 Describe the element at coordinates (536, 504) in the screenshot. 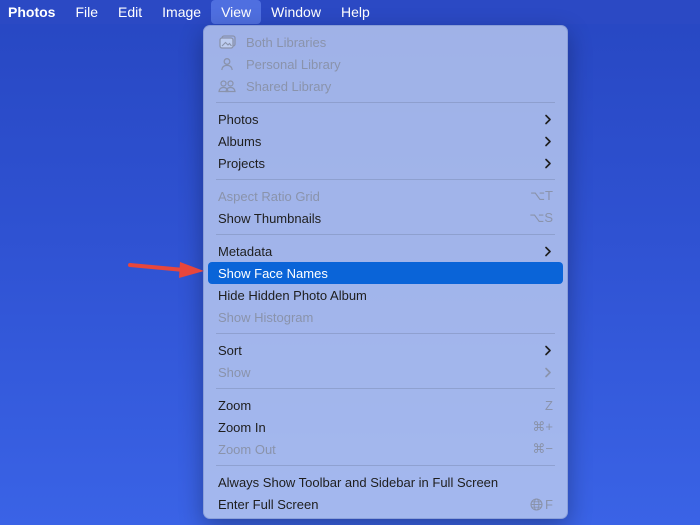

I see `globe-icon` at that location.